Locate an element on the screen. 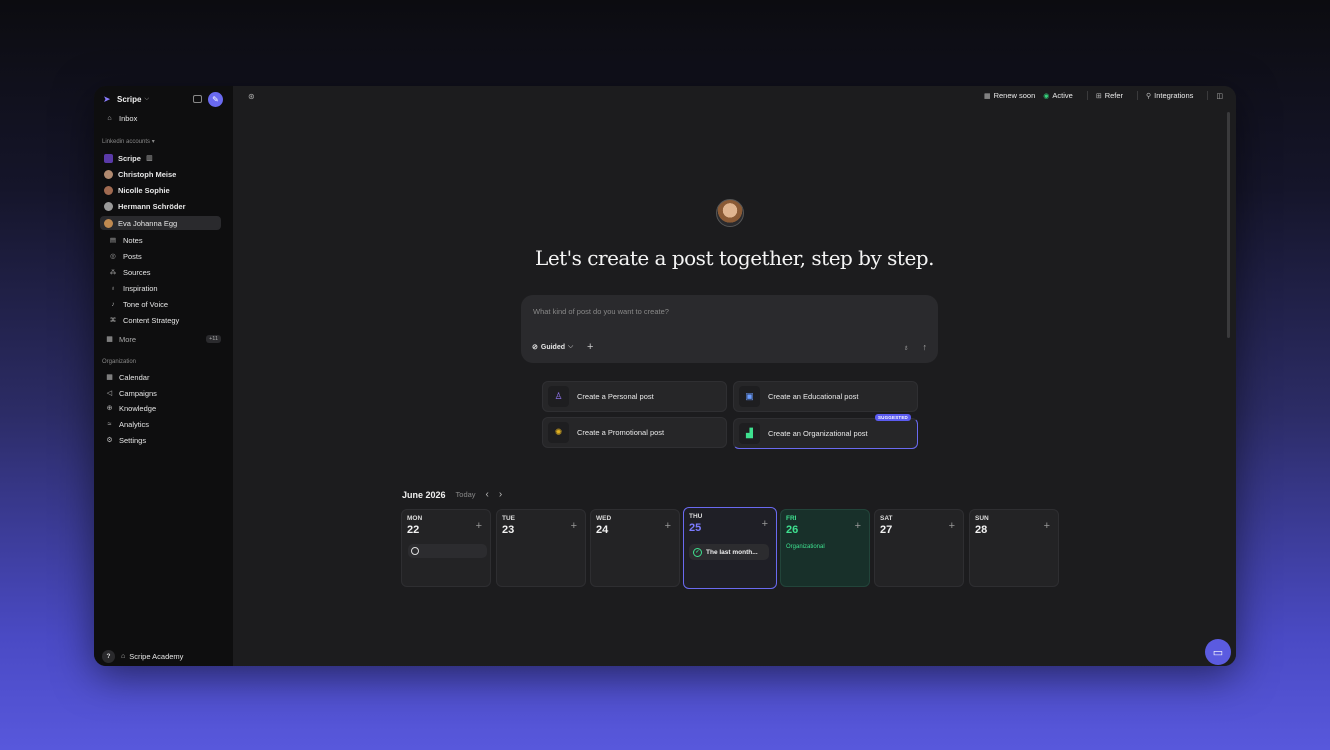 The image size is (1330, 750). sidebar-item-inspiration: ♁ Inspiration is located at coordinates (164, 288).